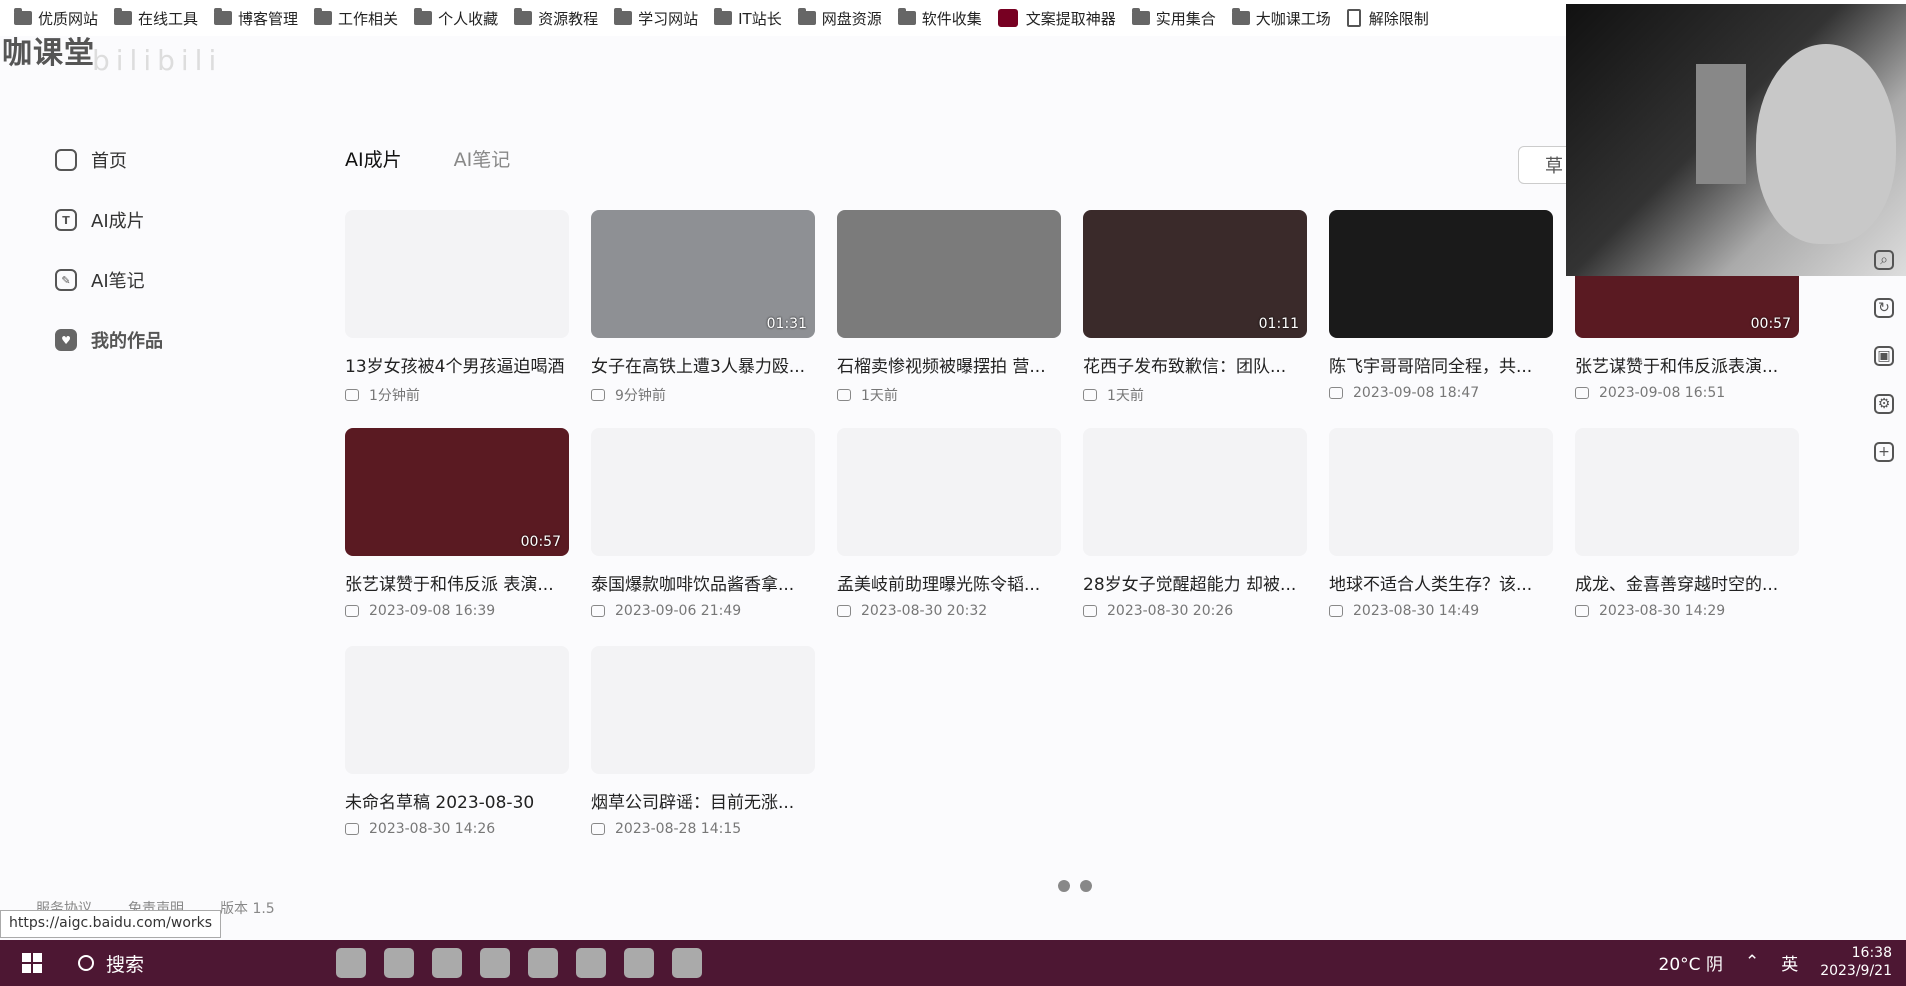  I want to click on sidebar-item-0: 首页, so click(109, 160).